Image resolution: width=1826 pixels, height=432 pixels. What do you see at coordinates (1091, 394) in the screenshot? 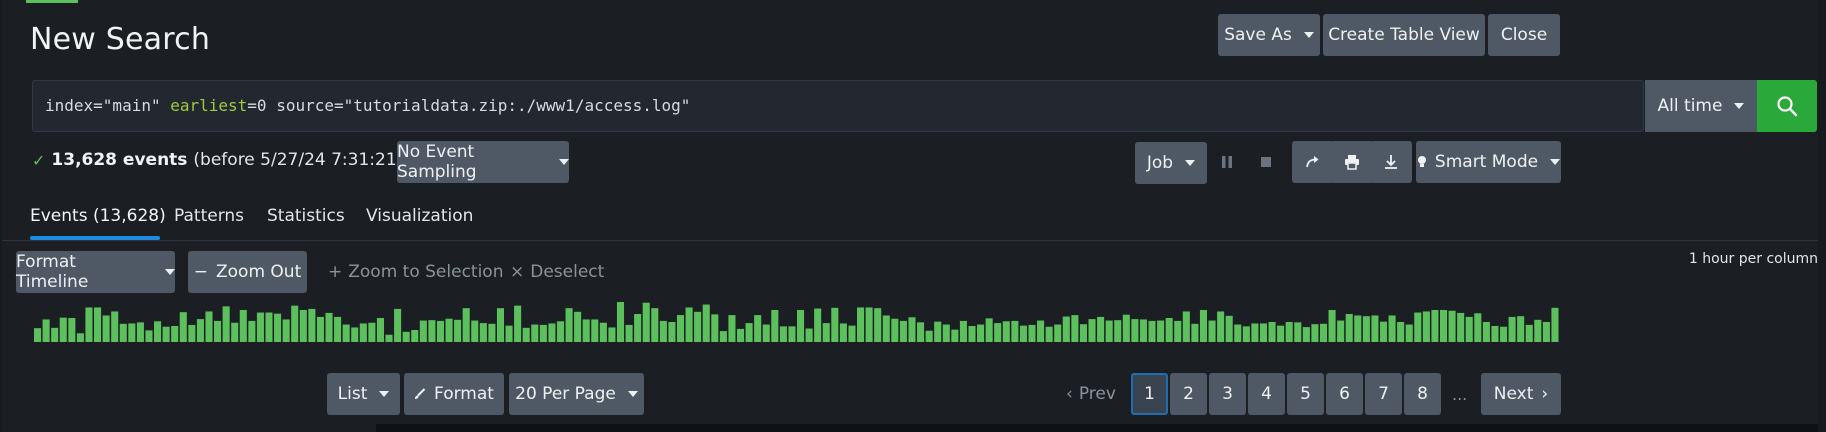
I see `prev-page-button: ‹ Prev` at bounding box center [1091, 394].